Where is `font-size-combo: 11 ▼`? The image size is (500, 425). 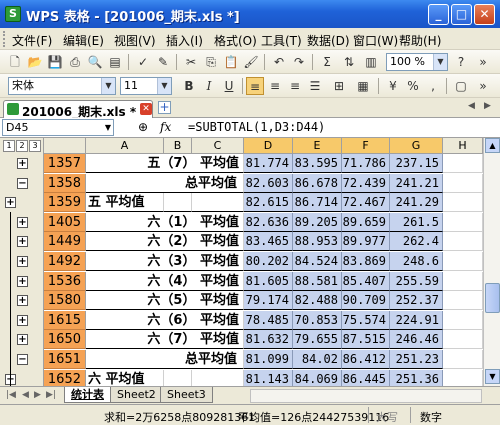
font-size-combo: 11 ▼ is located at coordinates (146, 86).